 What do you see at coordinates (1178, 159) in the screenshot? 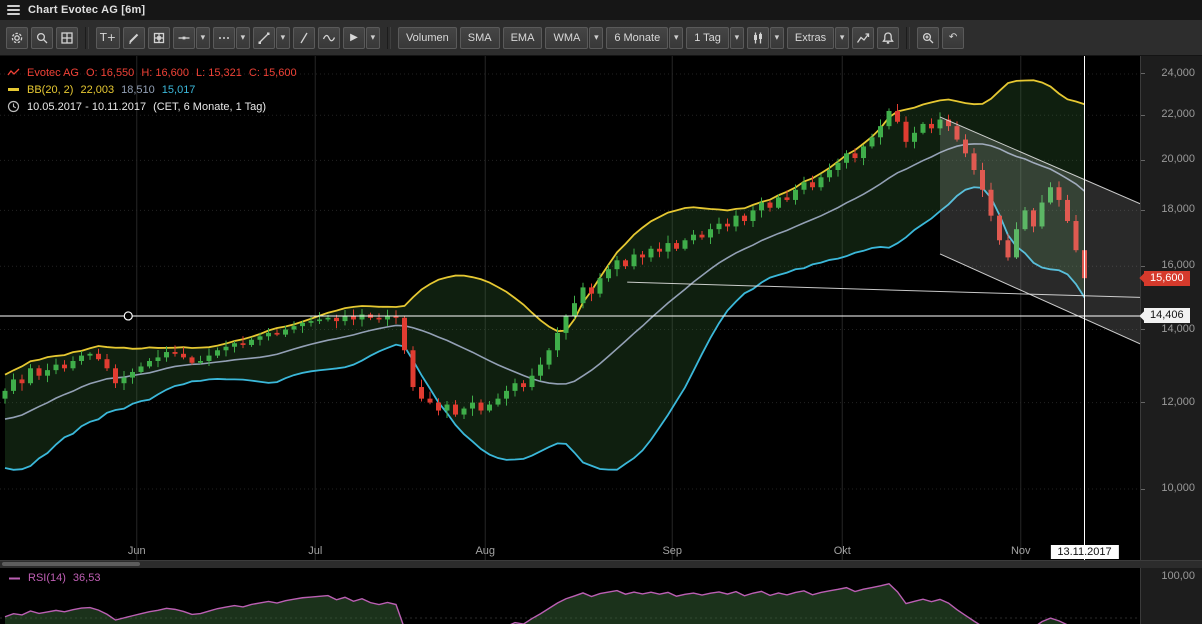
I see `price-tick-label: 20,000` at bounding box center [1178, 159].